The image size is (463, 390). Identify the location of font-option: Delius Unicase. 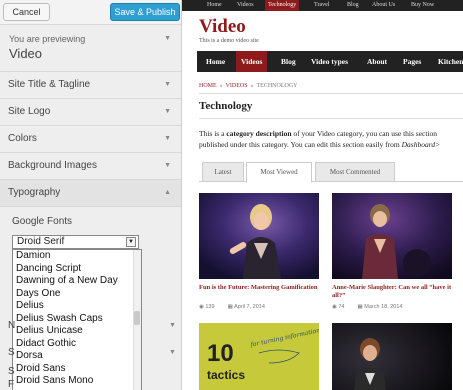
(77, 331).